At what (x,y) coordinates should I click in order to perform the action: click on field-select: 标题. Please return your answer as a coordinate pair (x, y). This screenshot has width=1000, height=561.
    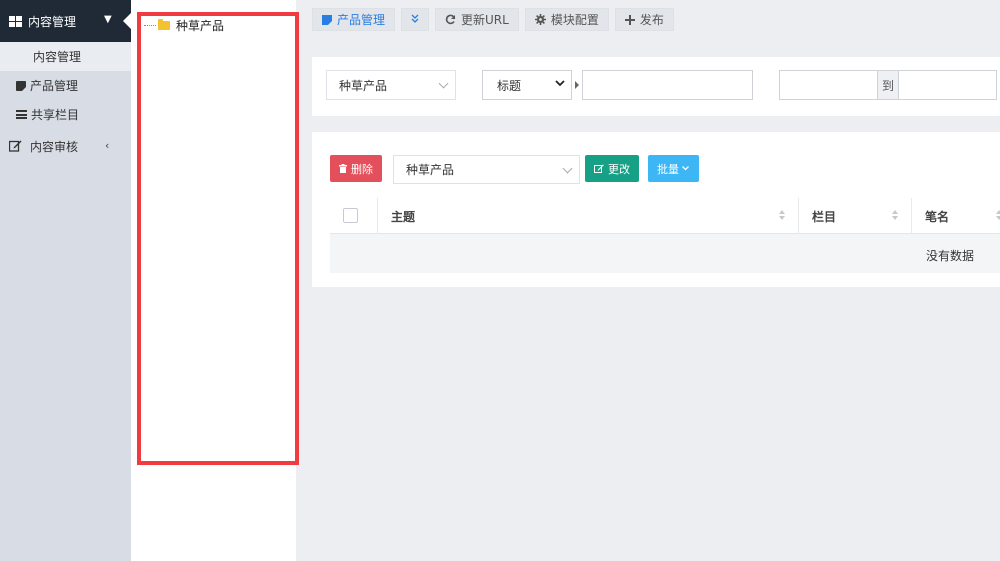
    Looking at the image, I should click on (527, 85).